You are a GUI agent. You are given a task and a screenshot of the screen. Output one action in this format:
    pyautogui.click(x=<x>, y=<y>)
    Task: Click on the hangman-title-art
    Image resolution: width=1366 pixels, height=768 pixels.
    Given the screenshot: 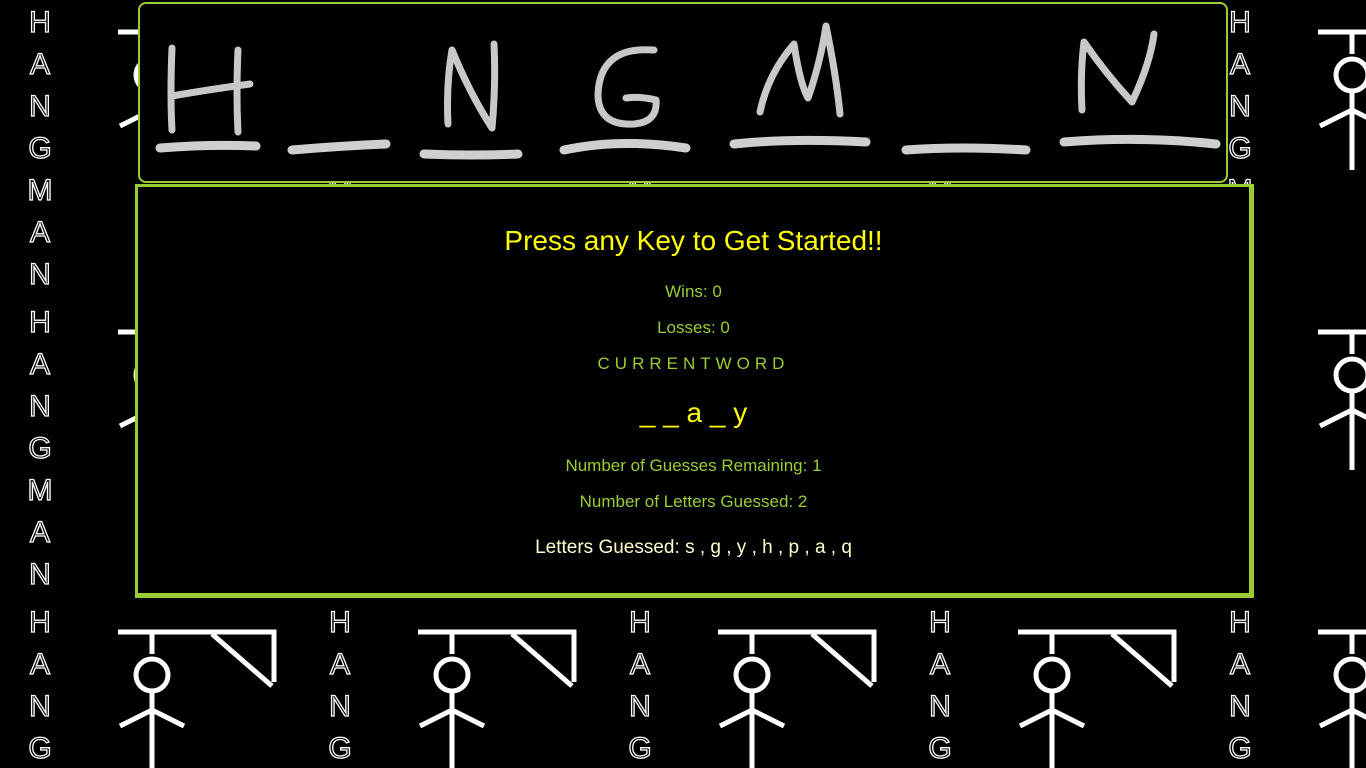 What is the action you would take?
    pyautogui.click(x=688, y=91)
    